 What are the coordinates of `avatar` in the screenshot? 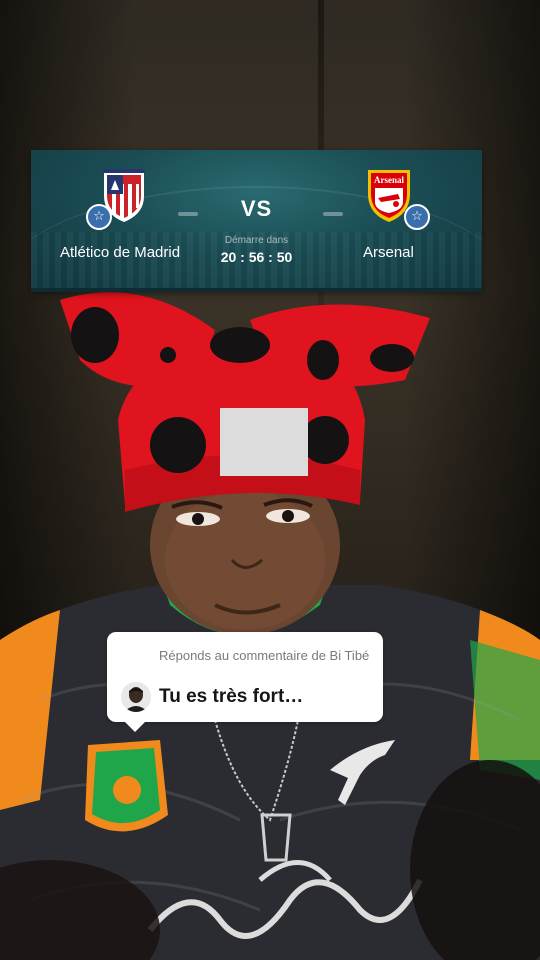 It's located at (136, 697).